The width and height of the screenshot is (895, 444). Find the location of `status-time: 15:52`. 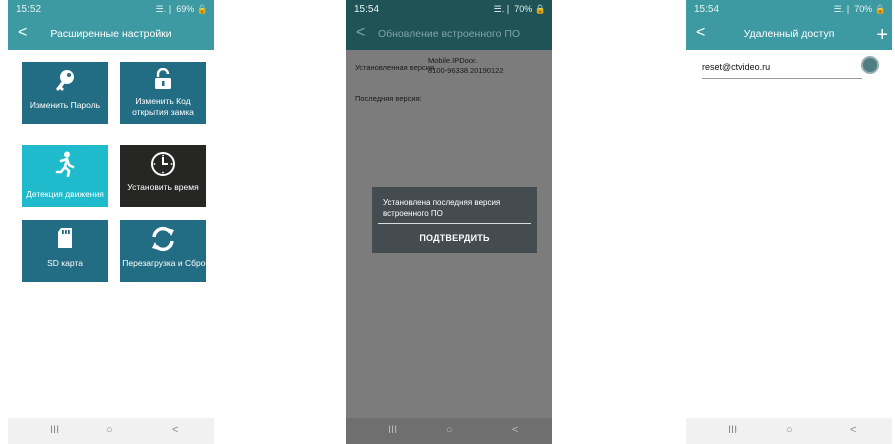

status-time: 15:52 is located at coordinates (29, 9).